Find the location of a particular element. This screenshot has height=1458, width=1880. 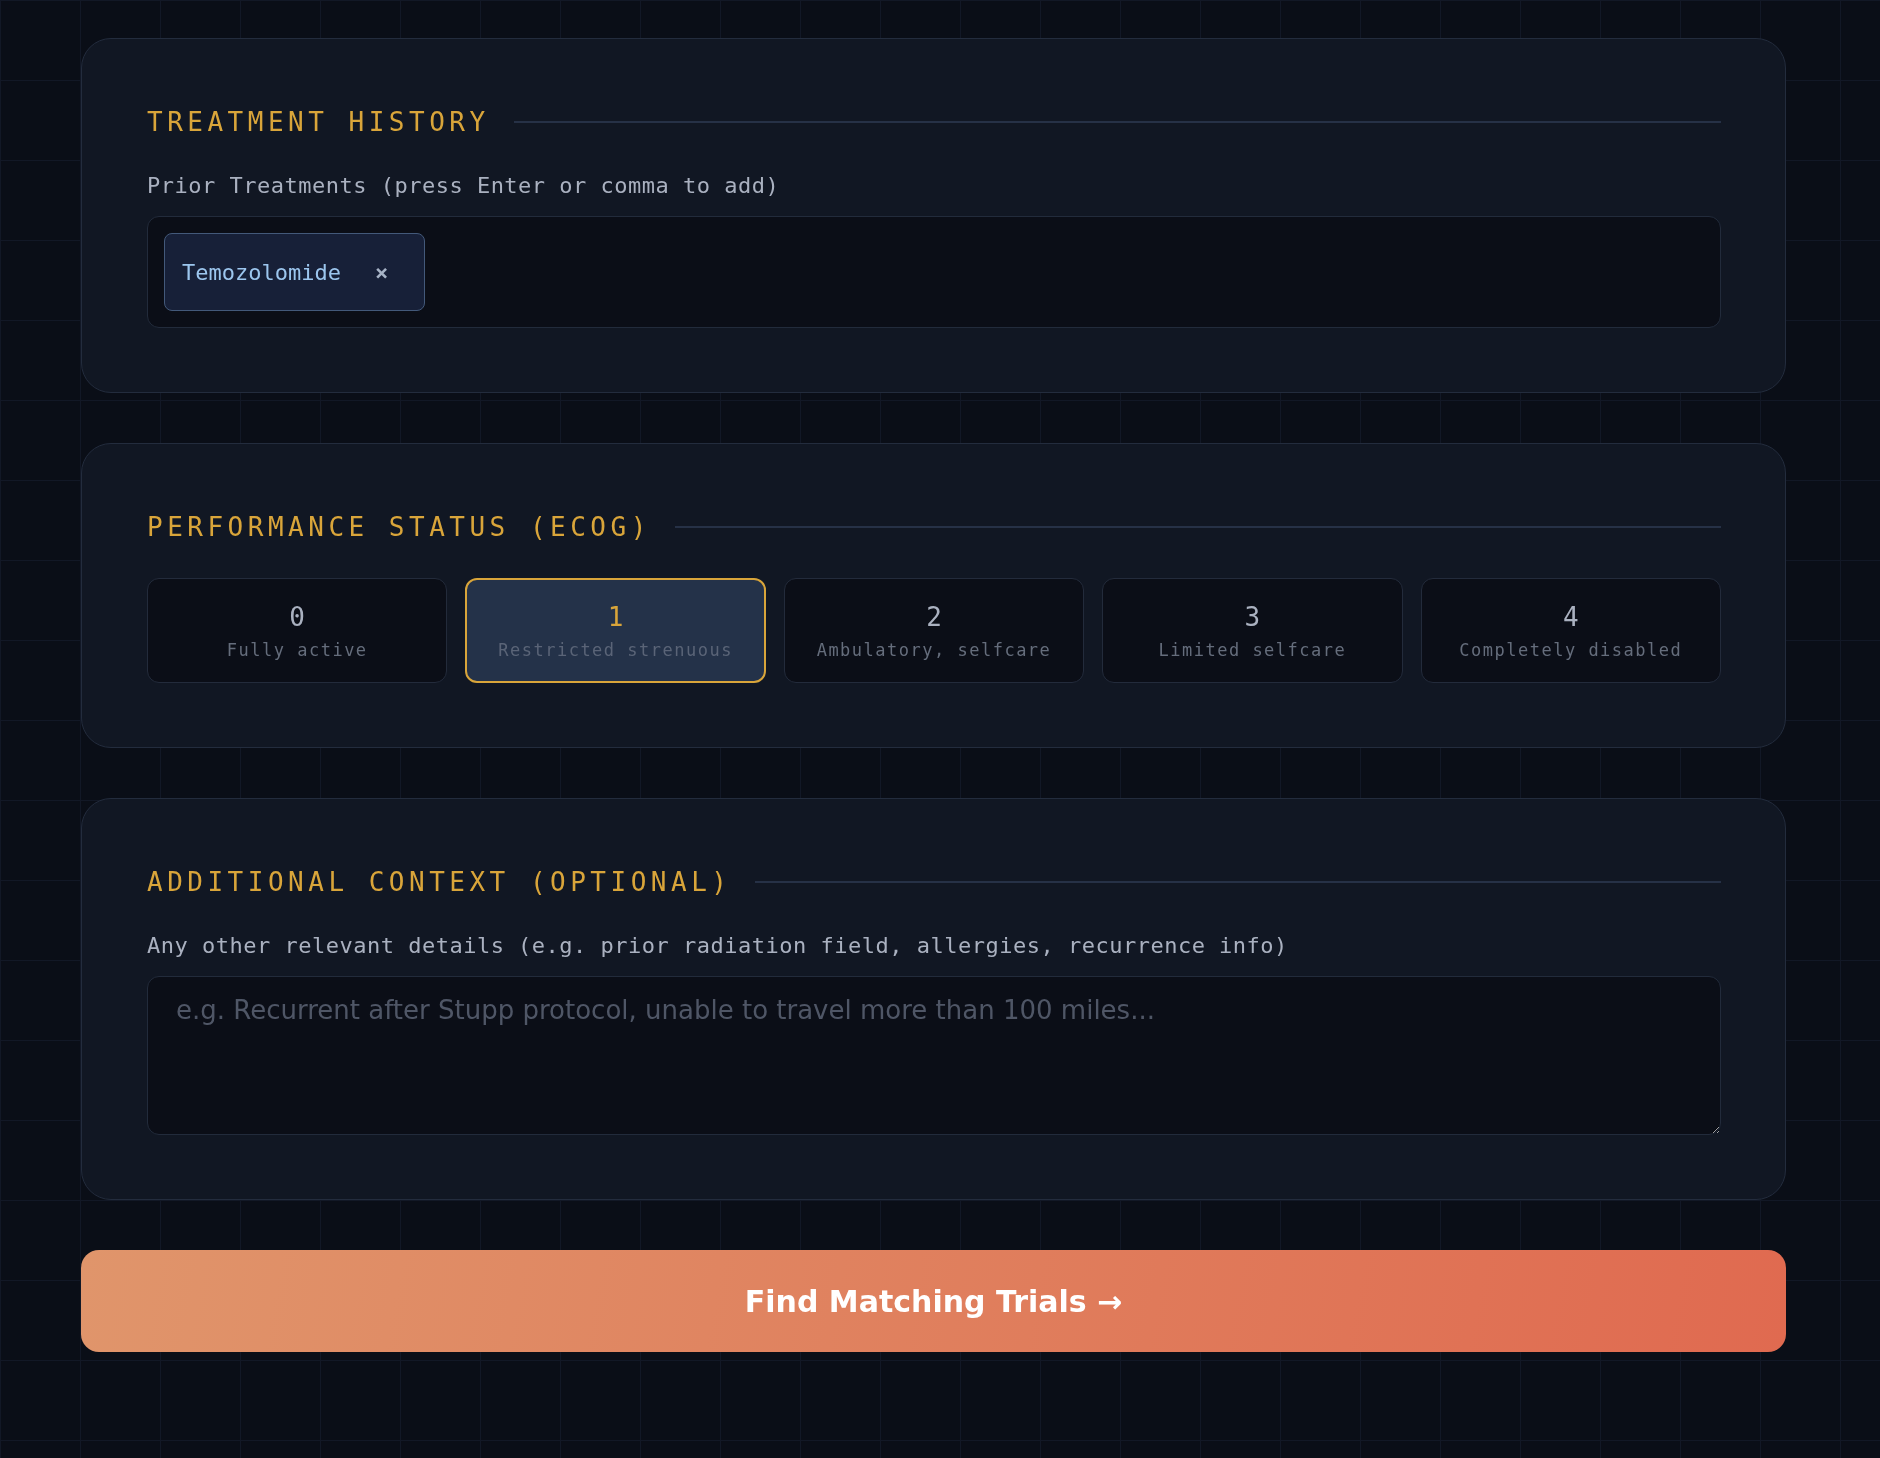

field-label: Prior Treatments (press Enter or comma to add) is located at coordinates (464, 185).